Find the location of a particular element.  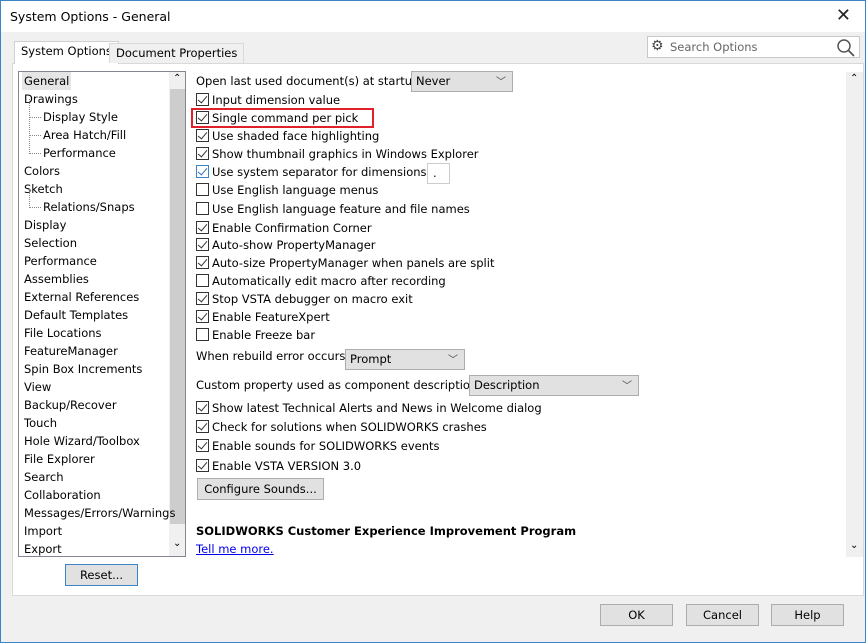

option-checkbox: Use system separator for dimensions is located at coordinates (311, 171).